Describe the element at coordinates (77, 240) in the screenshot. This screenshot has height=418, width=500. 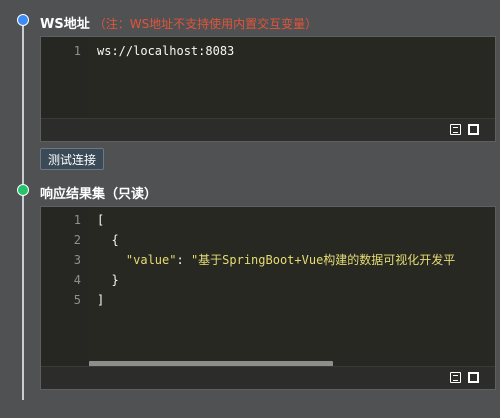
I see `line-number: 2` at that location.